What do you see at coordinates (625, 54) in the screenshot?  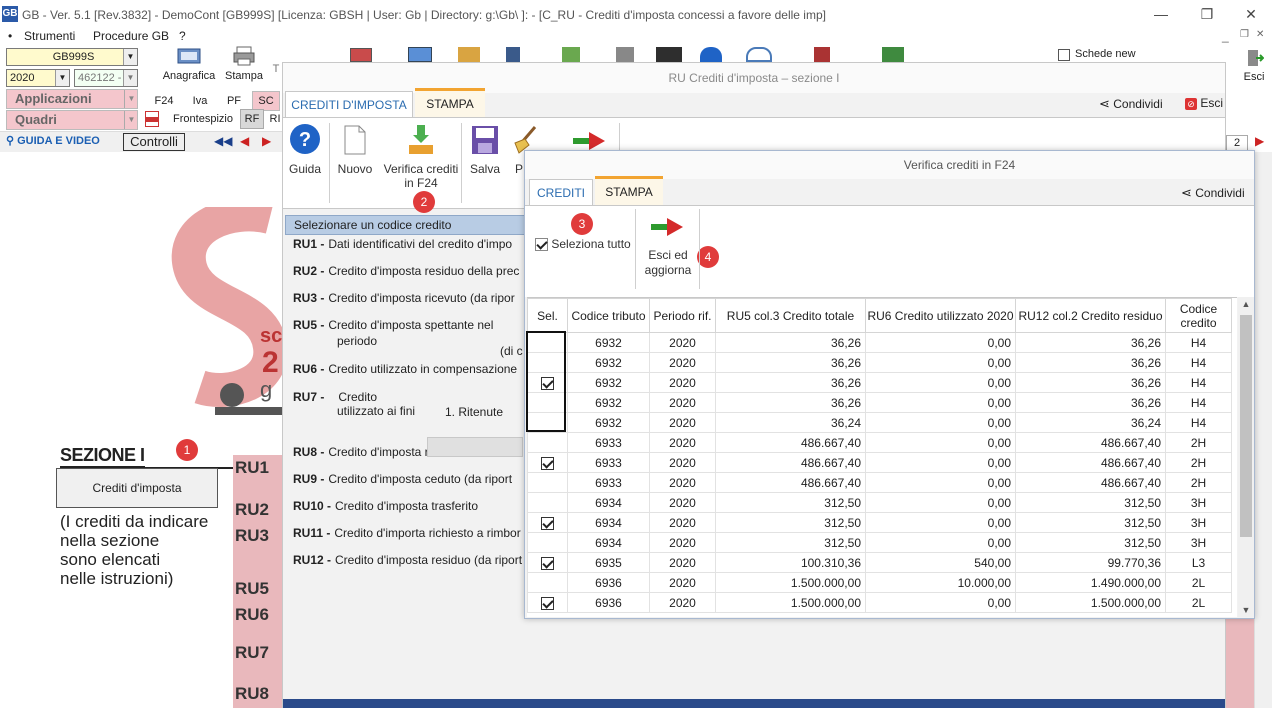 I see `tools-icon` at bounding box center [625, 54].